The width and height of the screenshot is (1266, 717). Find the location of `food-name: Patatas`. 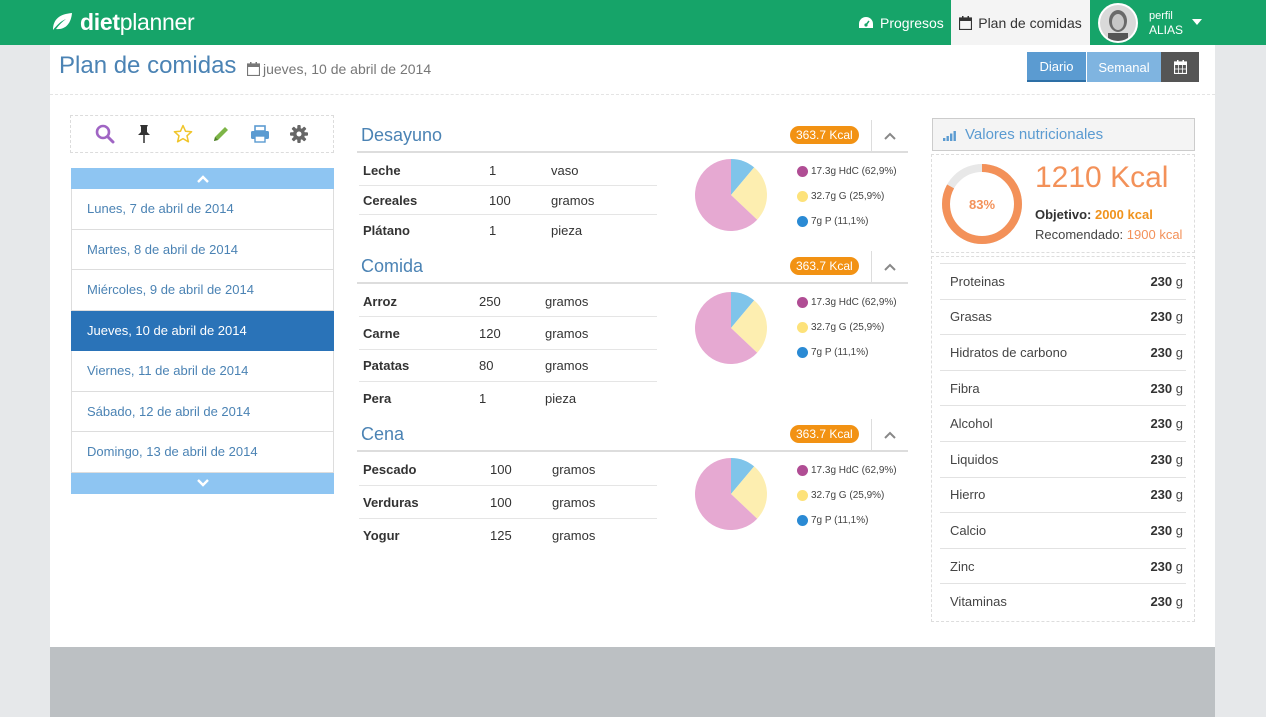

food-name: Patatas is located at coordinates (386, 365).